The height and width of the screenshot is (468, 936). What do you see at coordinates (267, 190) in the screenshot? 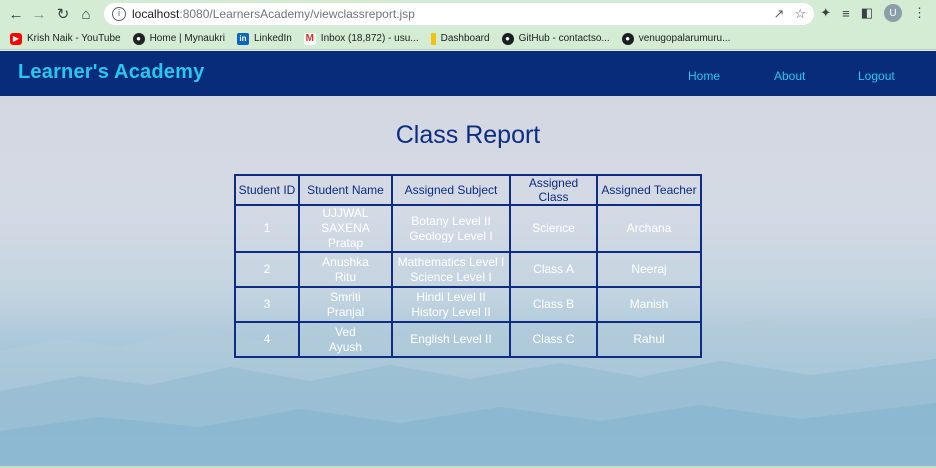
I see `column-header: Student ID` at bounding box center [267, 190].